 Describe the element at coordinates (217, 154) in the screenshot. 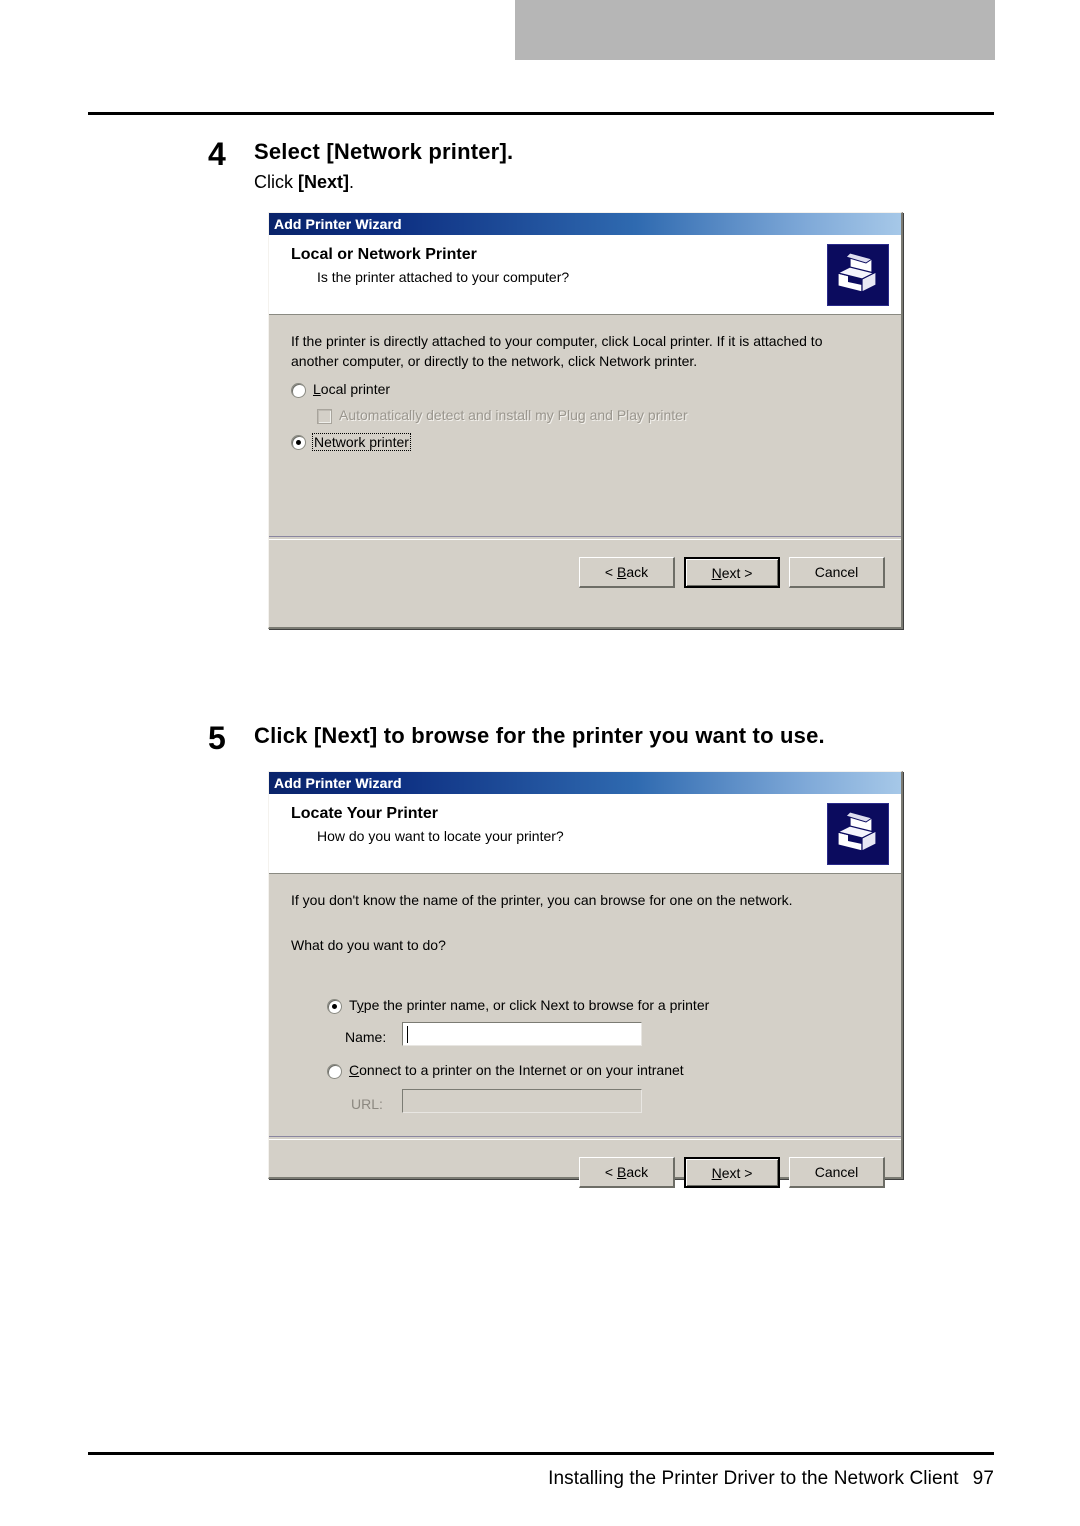

I see `step-number: 4` at that location.